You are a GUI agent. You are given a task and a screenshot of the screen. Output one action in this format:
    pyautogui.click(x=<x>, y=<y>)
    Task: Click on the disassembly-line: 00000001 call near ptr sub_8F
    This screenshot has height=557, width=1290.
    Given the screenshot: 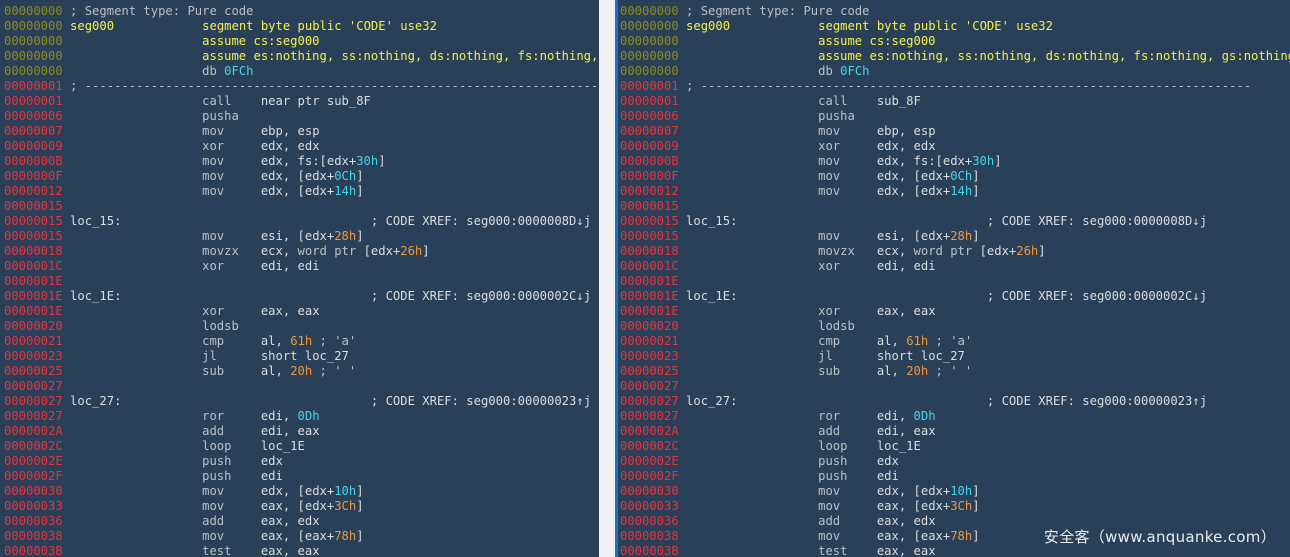 What is the action you would take?
    pyautogui.click(x=301, y=101)
    